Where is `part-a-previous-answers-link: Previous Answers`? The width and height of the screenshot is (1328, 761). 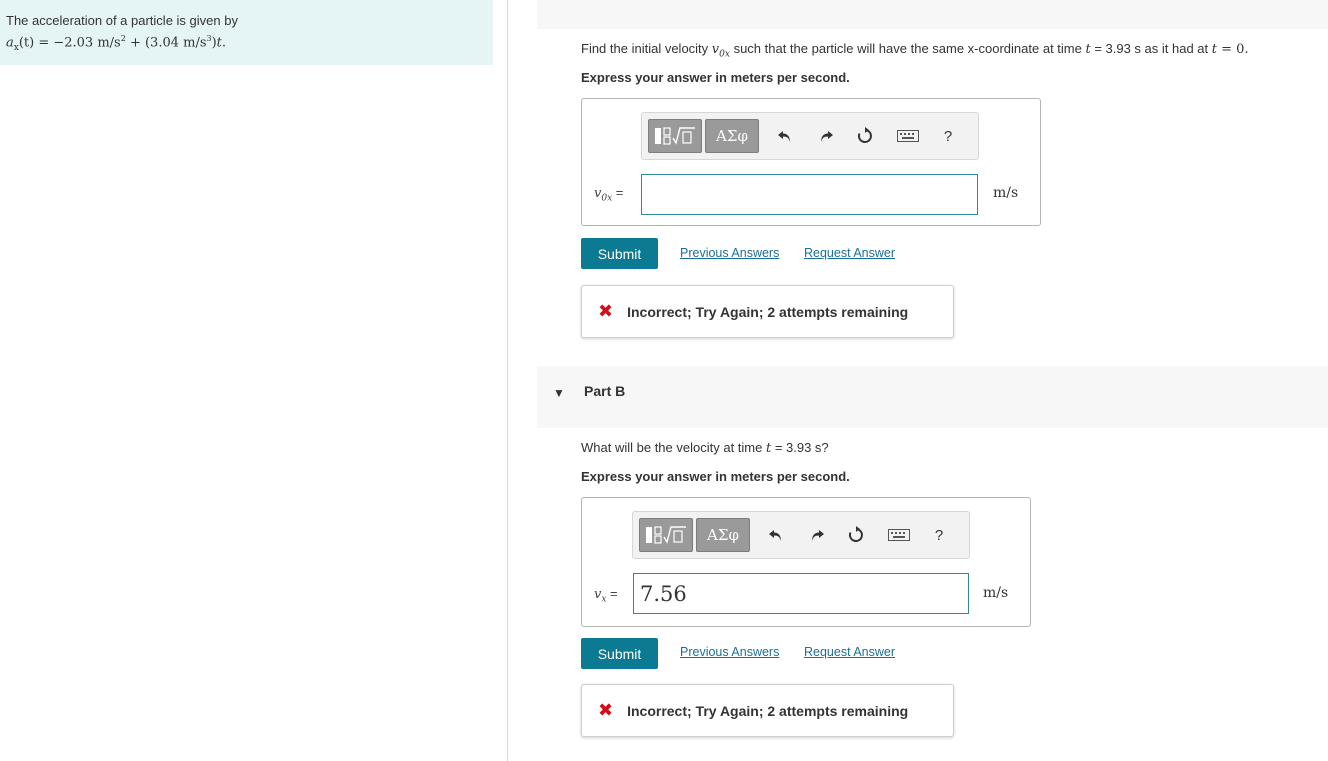
part-a-previous-answers-link: Previous Answers is located at coordinates (729, 253).